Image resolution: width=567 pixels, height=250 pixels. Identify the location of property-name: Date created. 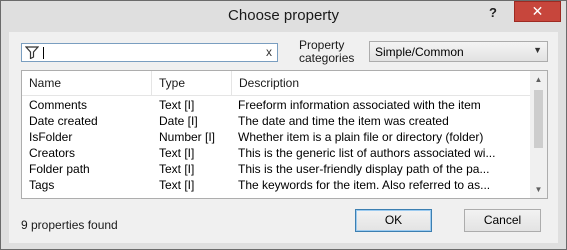
(63, 121).